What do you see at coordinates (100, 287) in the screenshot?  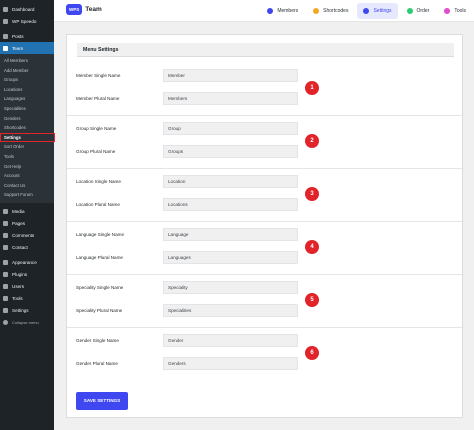 I see `field-label: Speciality Single Name` at bounding box center [100, 287].